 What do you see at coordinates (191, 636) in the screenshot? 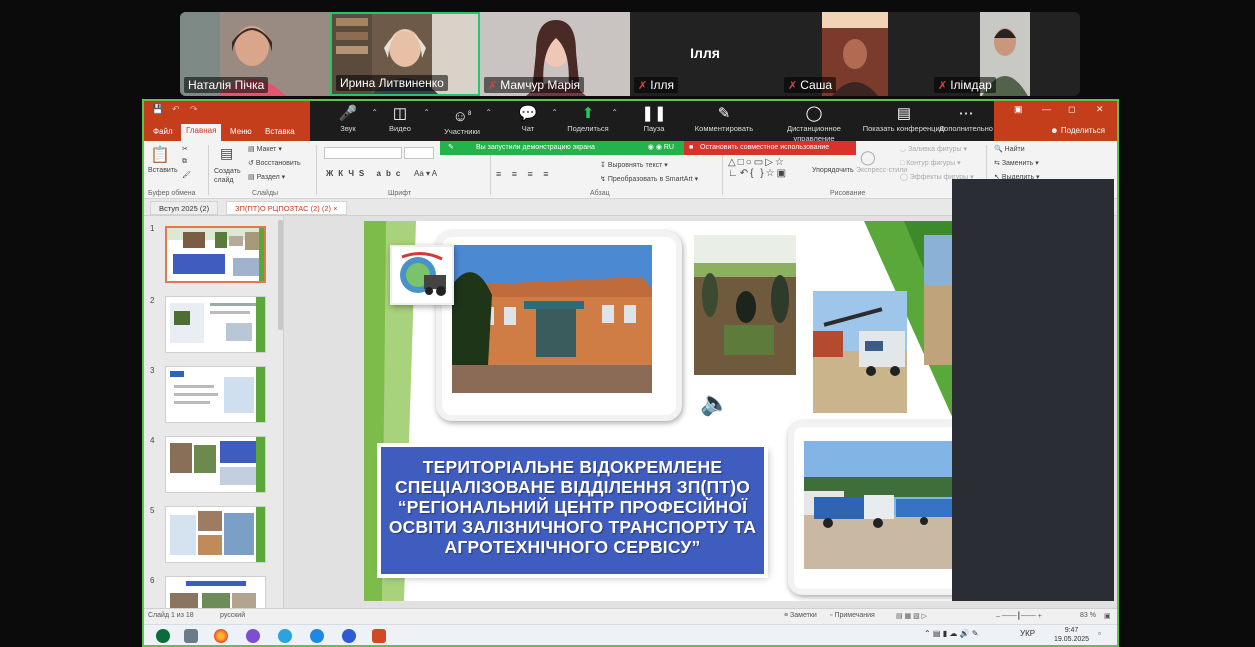
I see `file-explorer-icon` at bounding box center [191, 636].